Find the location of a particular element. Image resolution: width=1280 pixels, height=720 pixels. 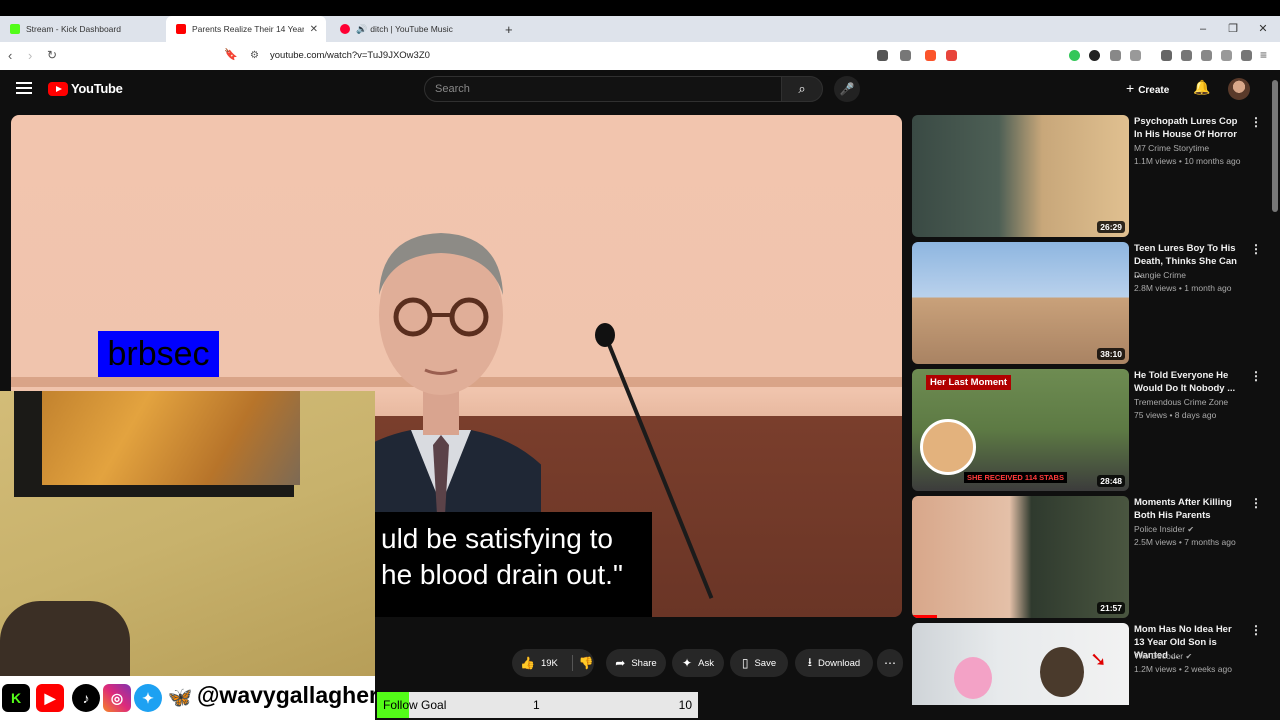

minimize-button: – is located at coordinates (1203, 29).